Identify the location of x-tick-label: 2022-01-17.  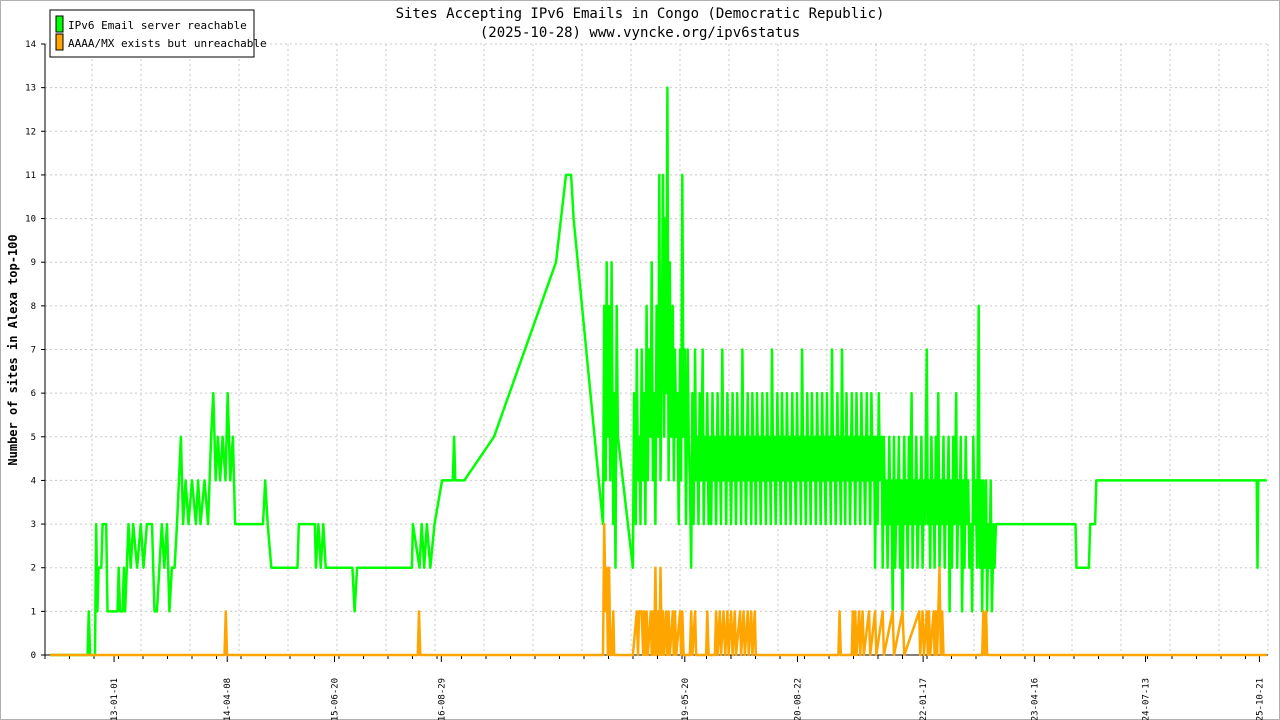
(924, 699).